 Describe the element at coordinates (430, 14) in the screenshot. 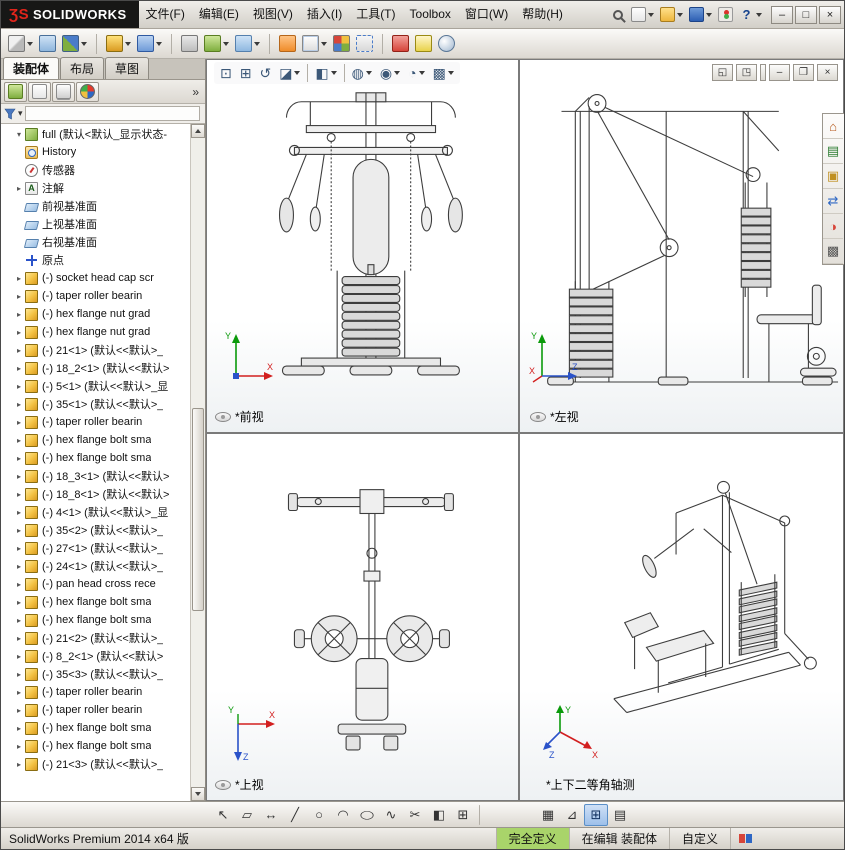

I see `menu-item: Toolbox` at that location.